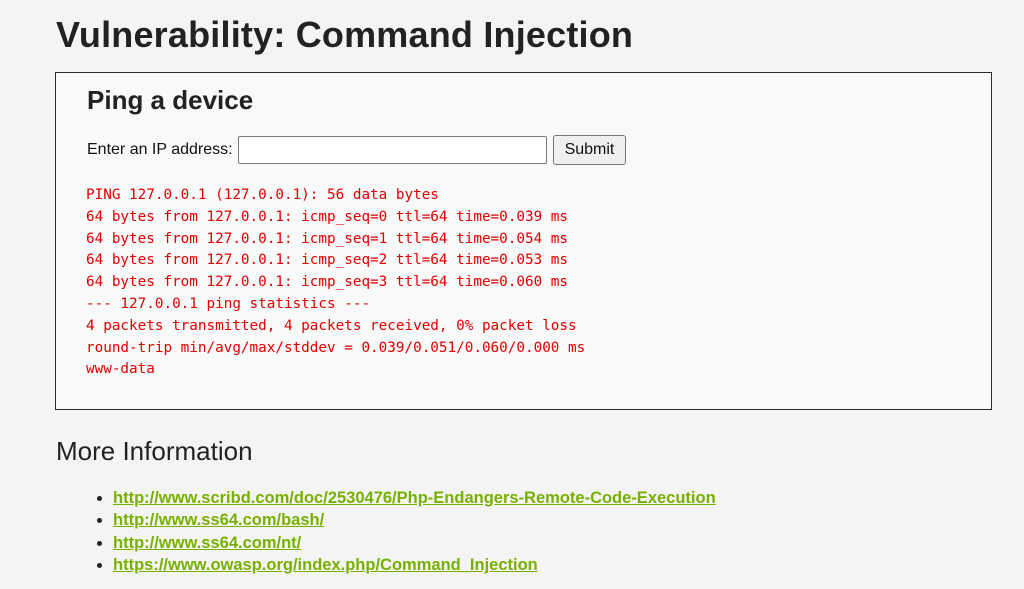 The height and width of the screenshot is (589, 1024). What do you see at coordinates (392, 150) in the screenshot?
I see `ip-address-input` at bounding box center [392, 150].